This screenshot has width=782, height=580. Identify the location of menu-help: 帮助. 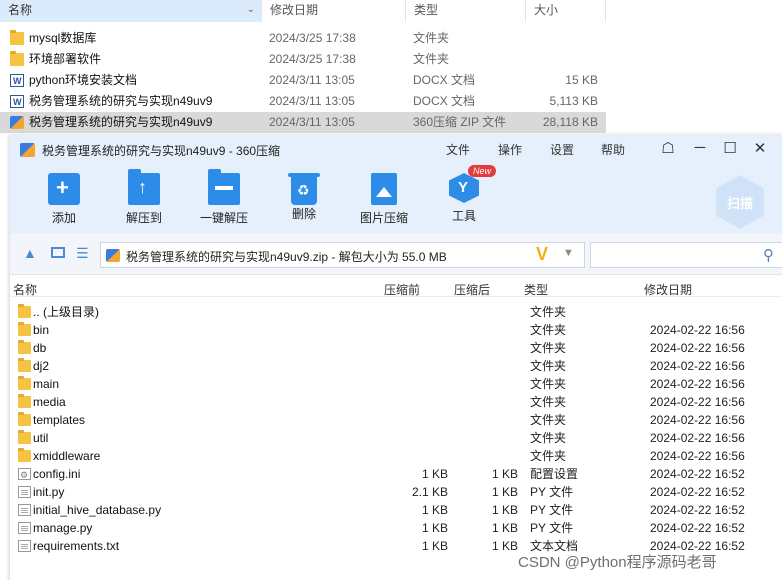
(613, 149).